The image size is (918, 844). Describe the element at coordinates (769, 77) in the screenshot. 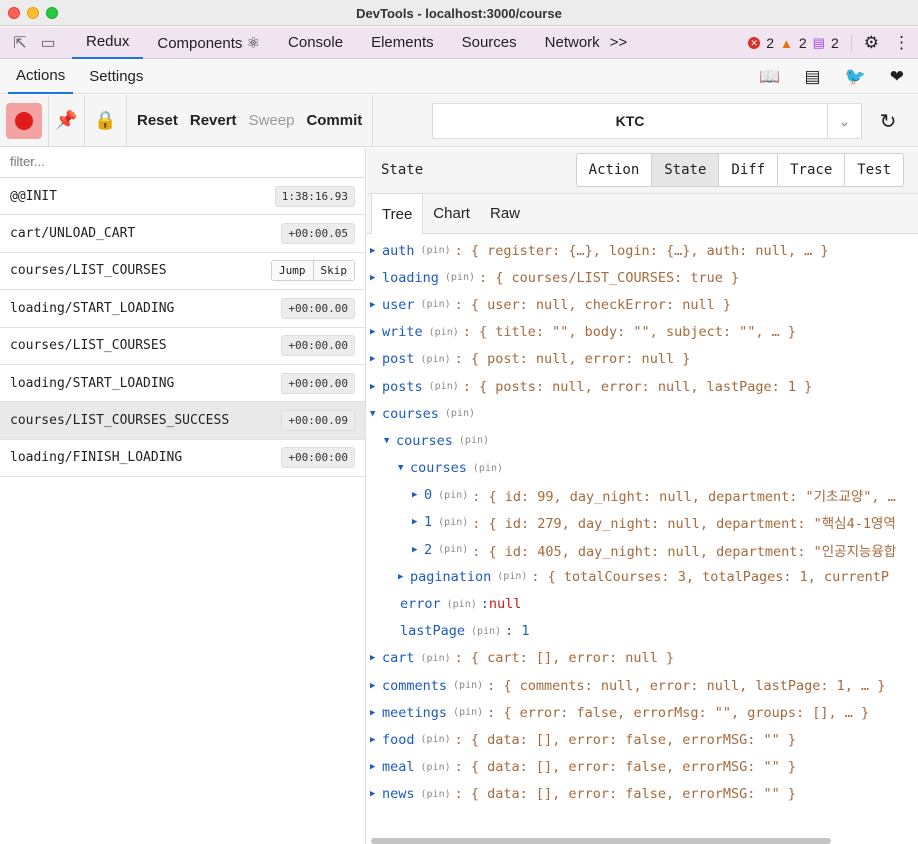

I see `book-icon: 📖` at that location.